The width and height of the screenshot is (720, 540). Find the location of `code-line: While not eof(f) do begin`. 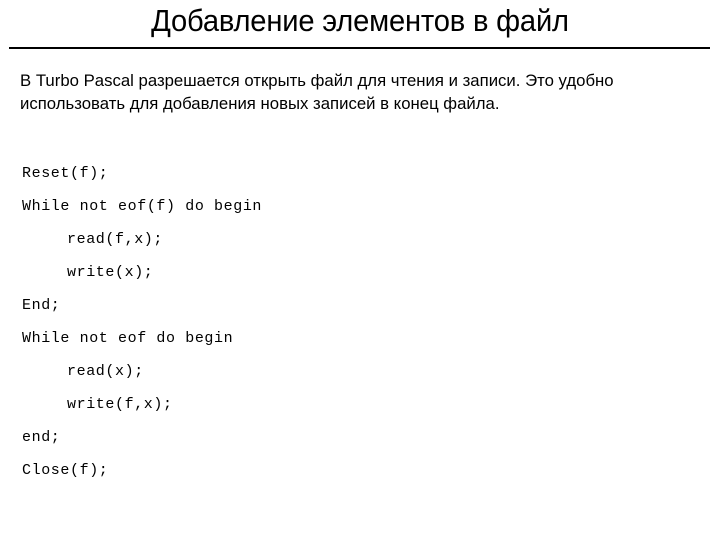

code-line: While not eof(f) do begin is located at coordinates (142, 206).